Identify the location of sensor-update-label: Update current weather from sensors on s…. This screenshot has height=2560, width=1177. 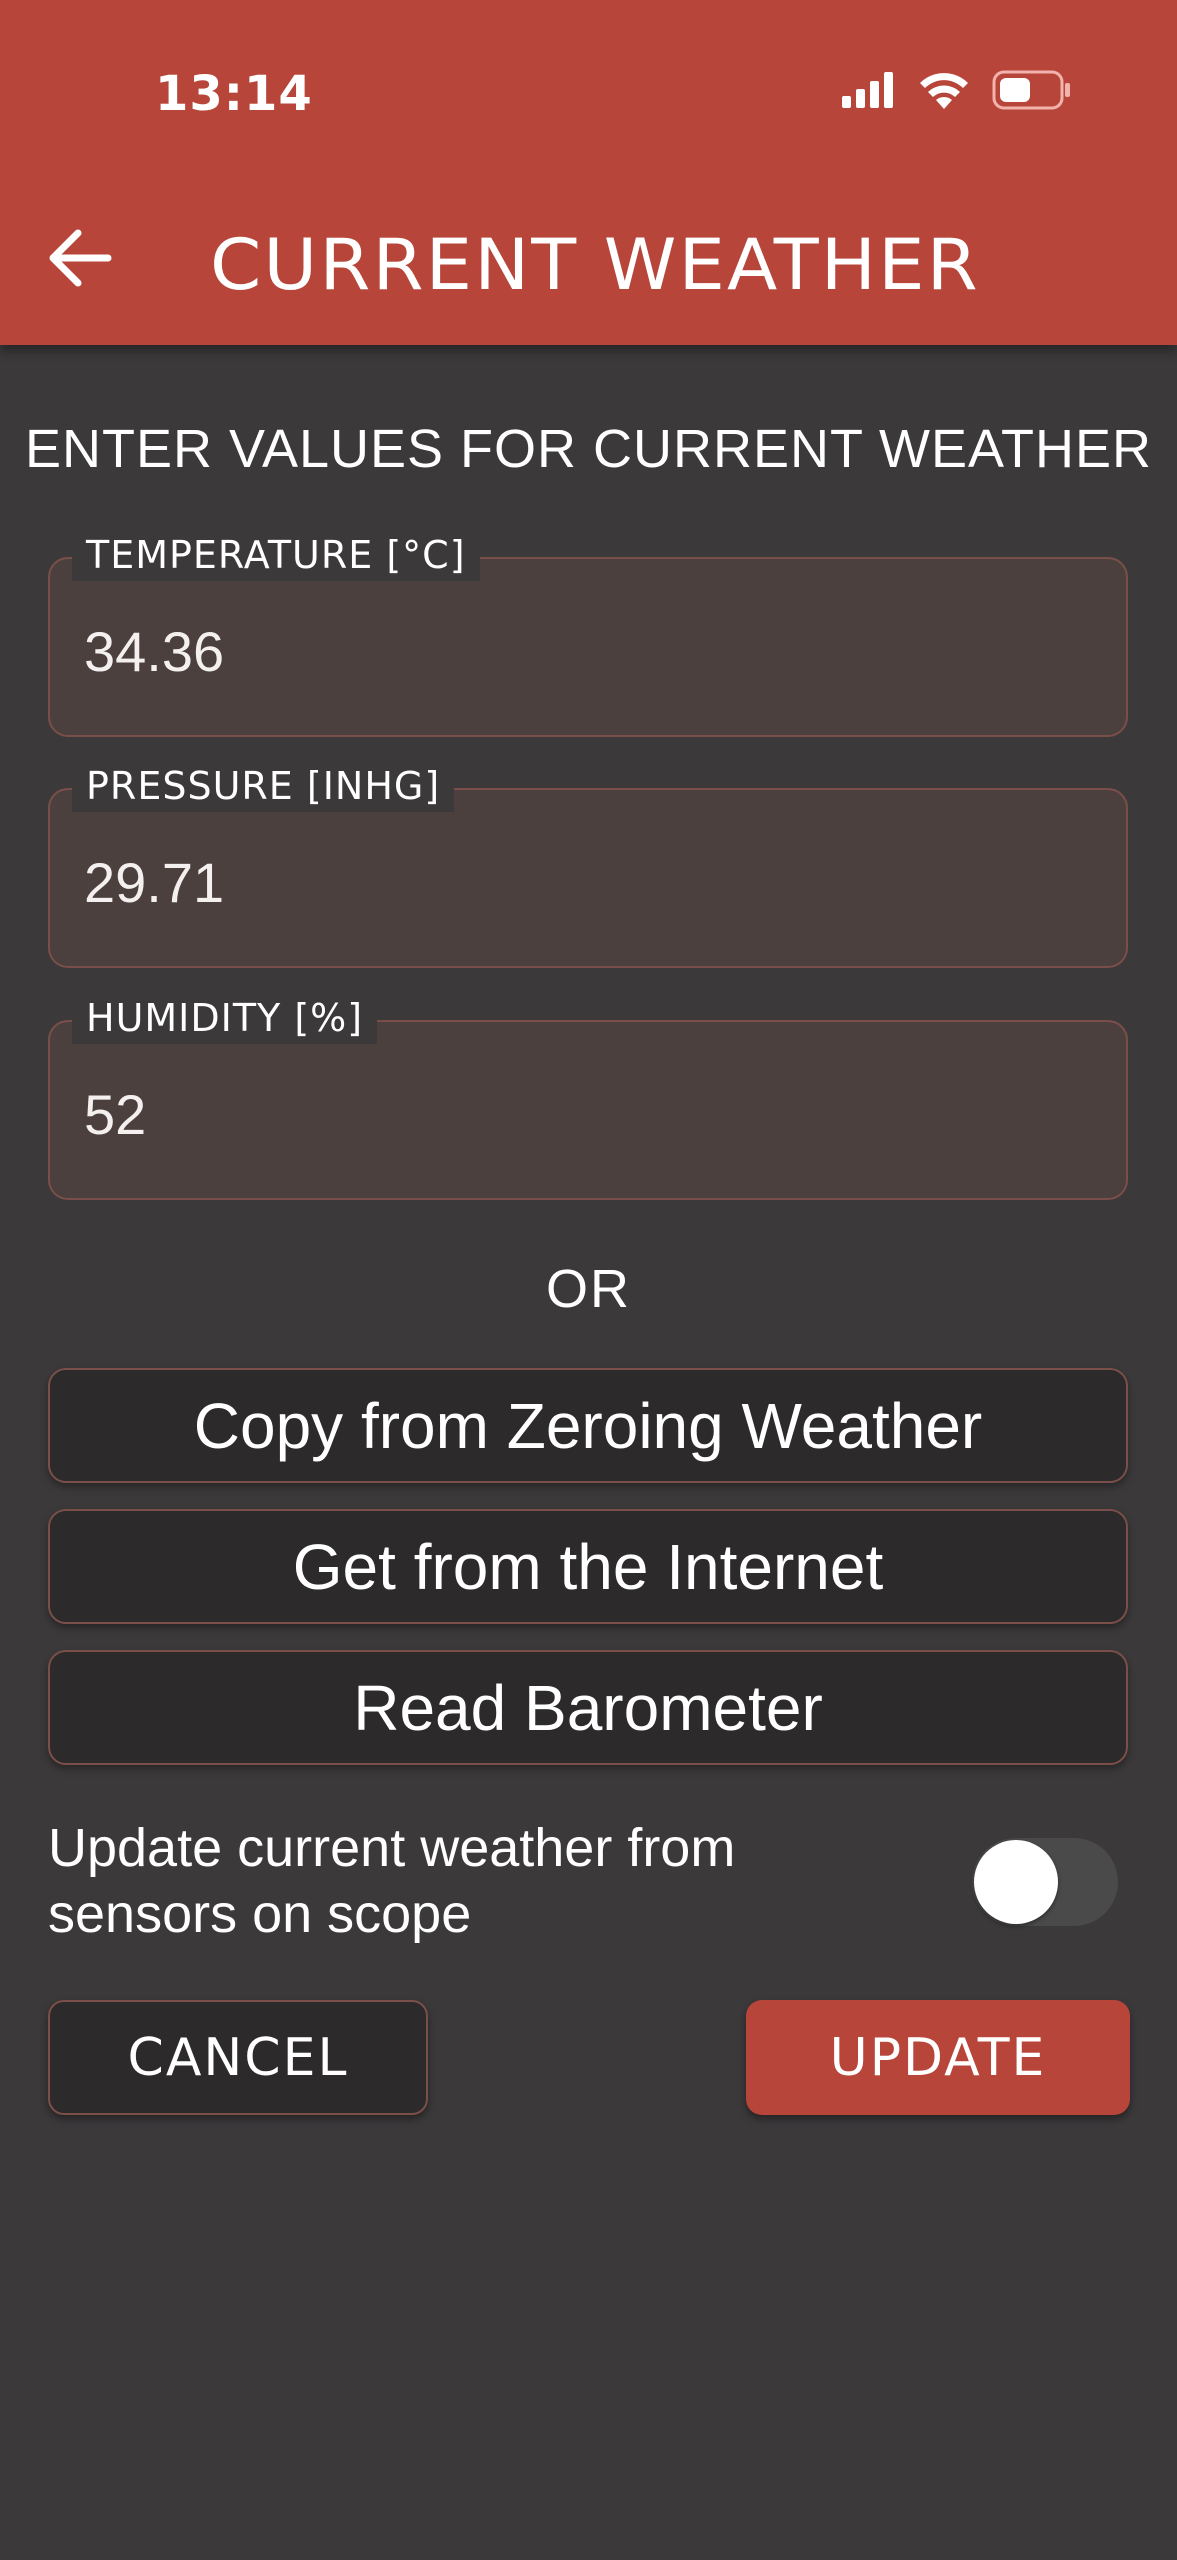
(392, 1881).